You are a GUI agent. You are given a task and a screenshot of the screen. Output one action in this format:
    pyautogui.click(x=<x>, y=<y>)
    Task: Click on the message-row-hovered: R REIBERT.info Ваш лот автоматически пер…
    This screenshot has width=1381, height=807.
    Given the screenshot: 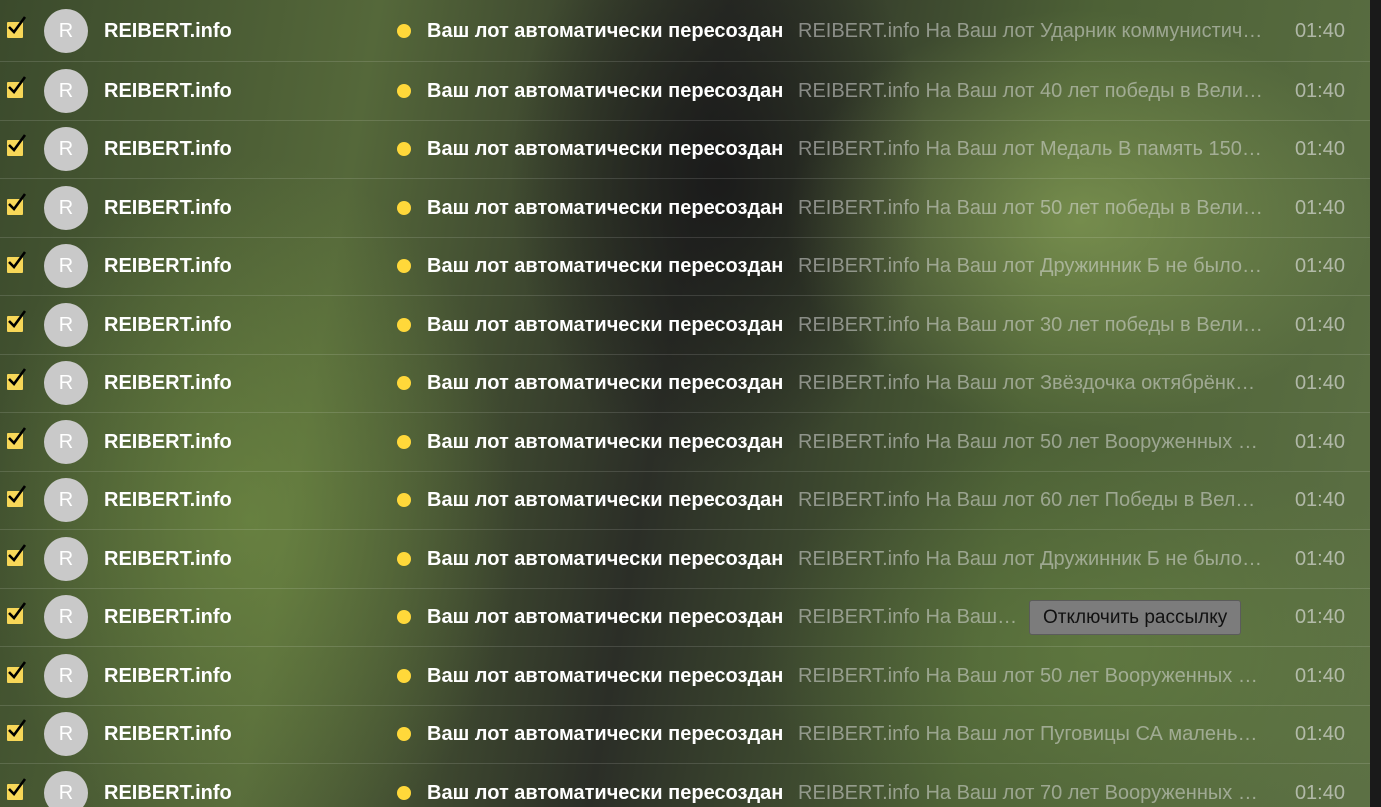 What is the action you would take?
    pyautogui.click(x=685, y=618)
    